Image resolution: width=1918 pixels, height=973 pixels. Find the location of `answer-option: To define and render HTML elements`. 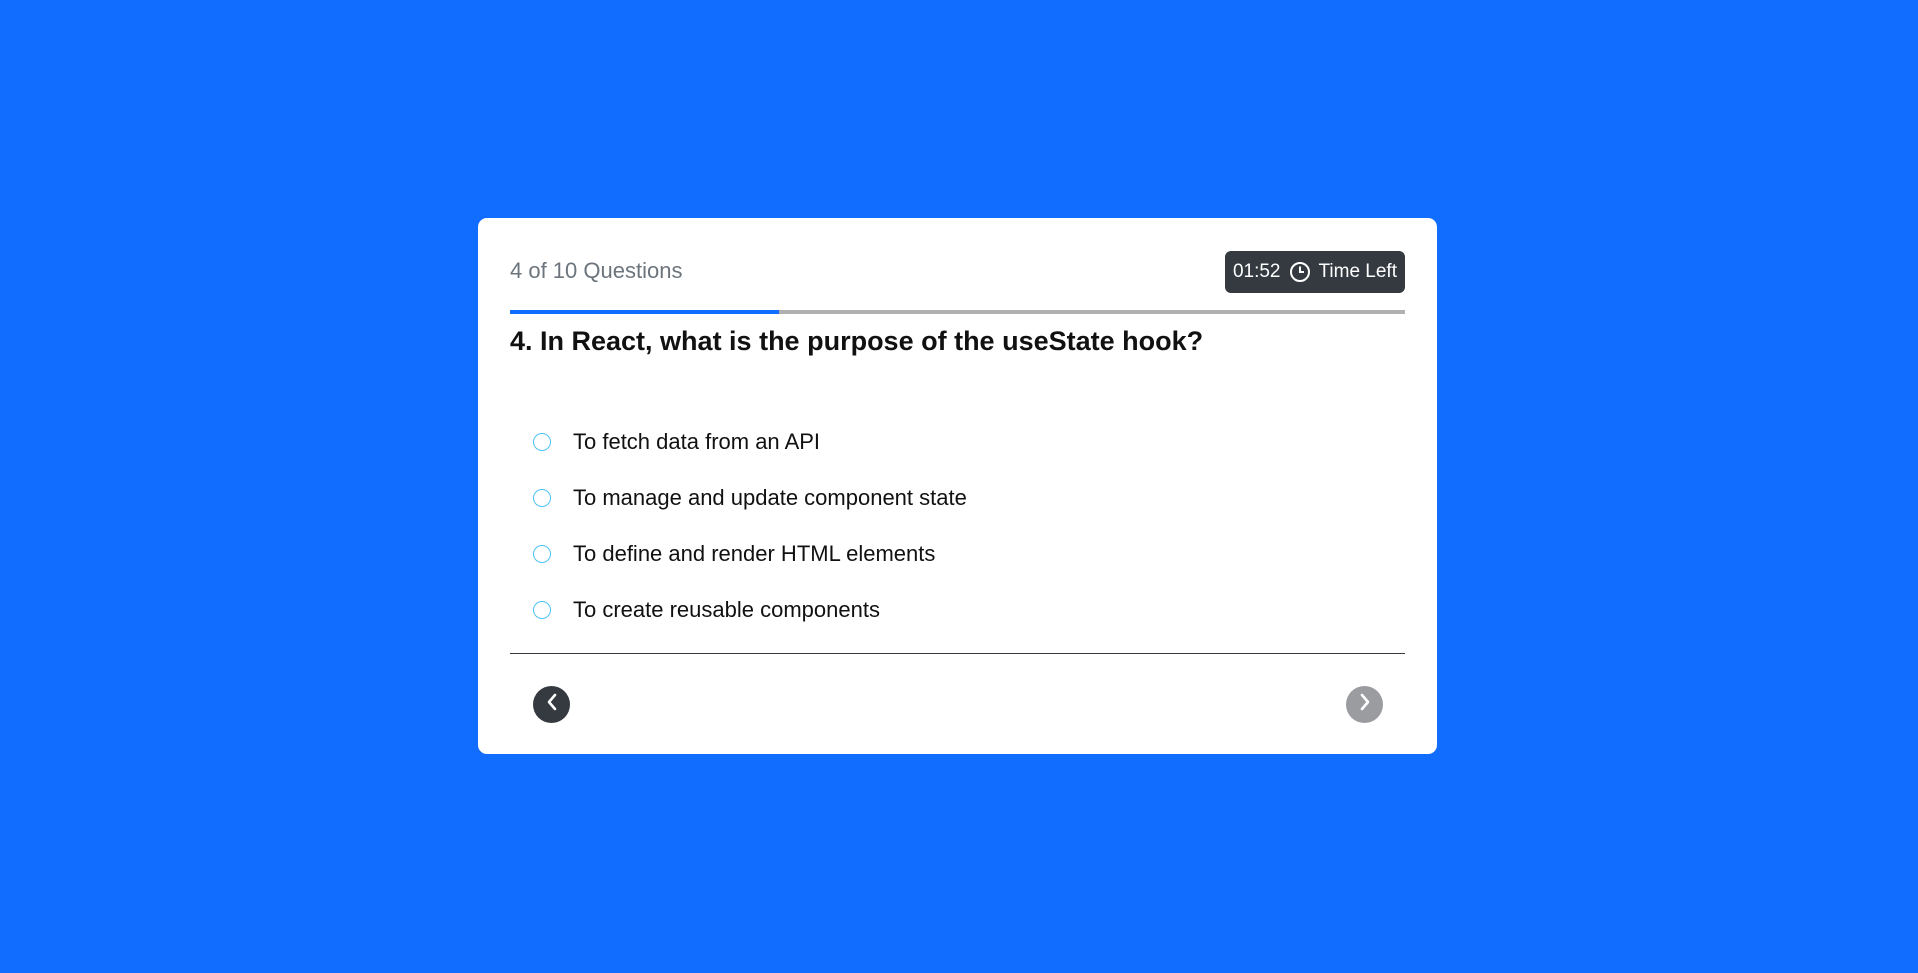

answer-option: To define and render HTML elements is located at coordinates (750, 554).